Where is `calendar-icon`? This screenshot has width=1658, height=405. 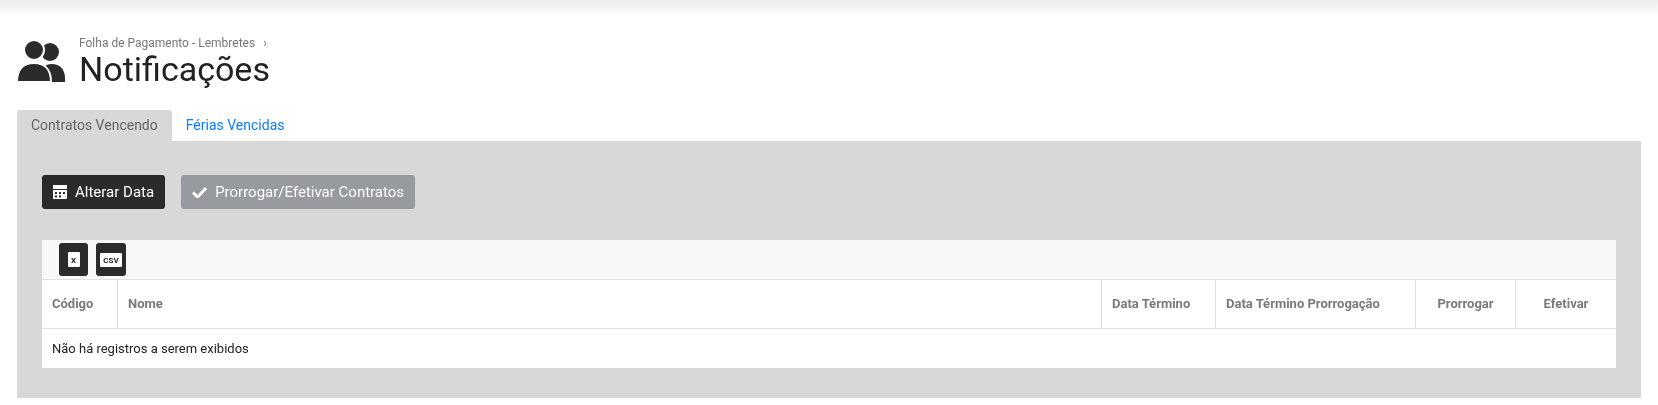 calendar-icon is located at coordinates (60, 192).